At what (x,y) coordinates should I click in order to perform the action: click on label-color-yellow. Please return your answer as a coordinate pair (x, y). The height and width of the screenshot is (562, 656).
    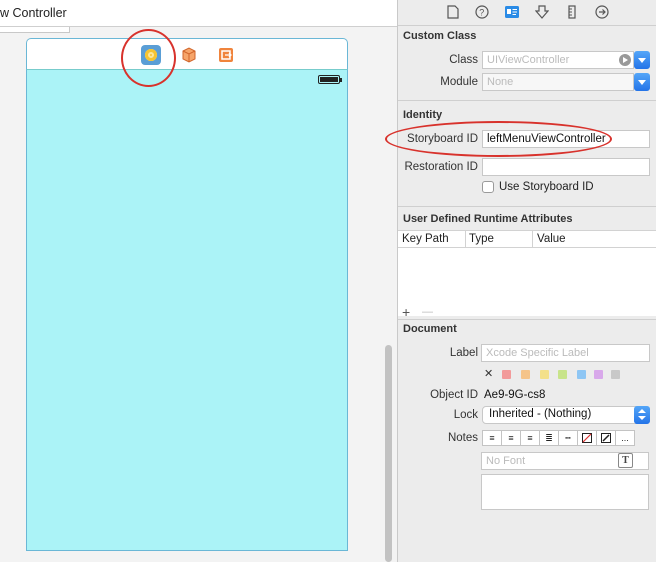
    Looking at the image, I should click on (544, 374).